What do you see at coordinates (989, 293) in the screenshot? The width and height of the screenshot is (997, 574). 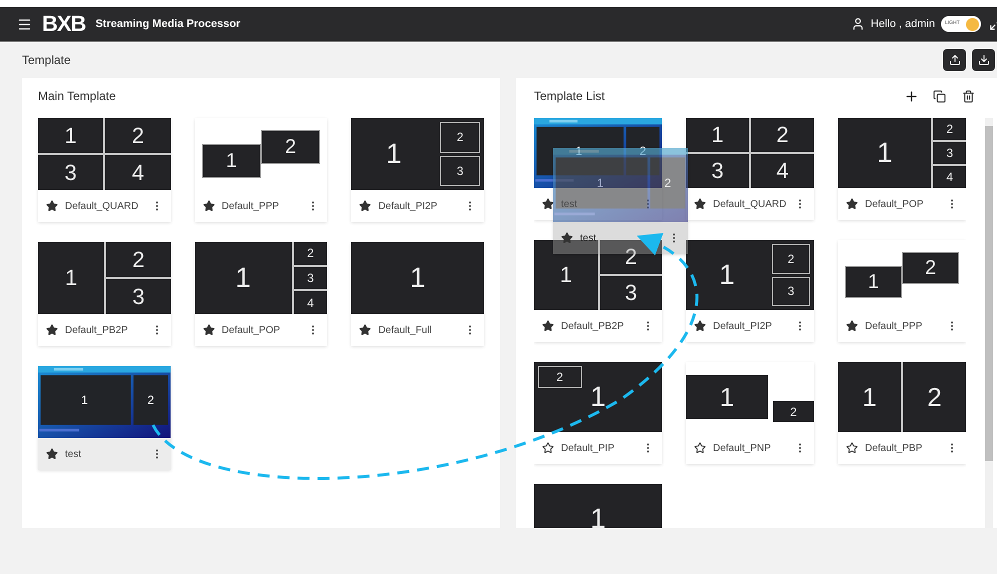 I see `scrollbar-thumb` at bounding box center [989, 293].